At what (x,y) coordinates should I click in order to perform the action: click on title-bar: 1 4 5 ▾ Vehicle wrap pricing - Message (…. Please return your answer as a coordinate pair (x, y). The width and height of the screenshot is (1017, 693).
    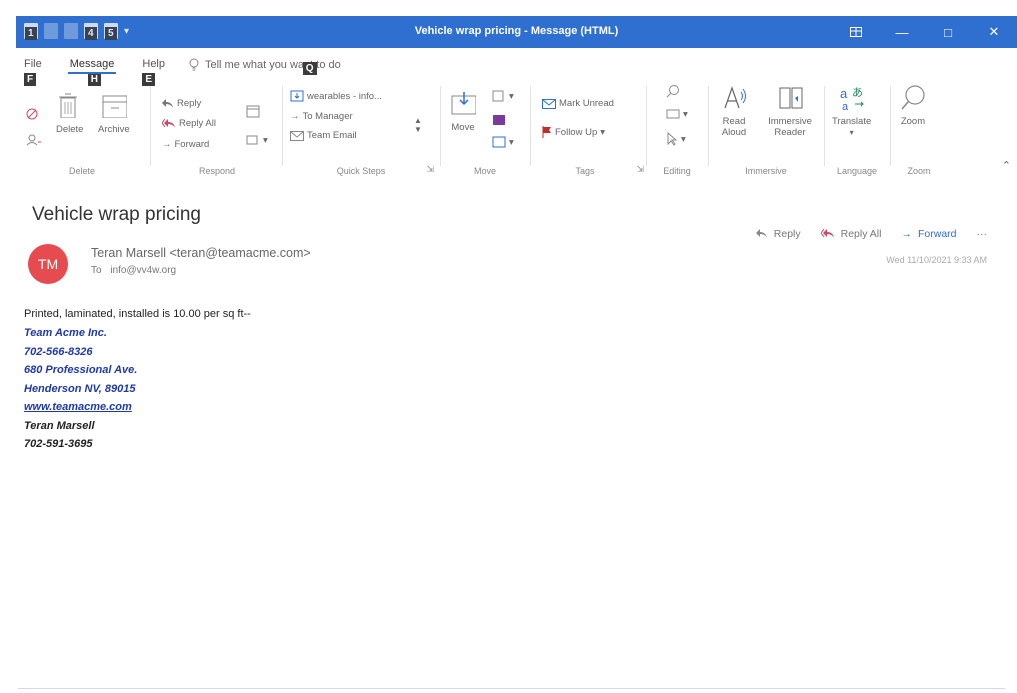
    Looking at the image, I should click on (516, 32).